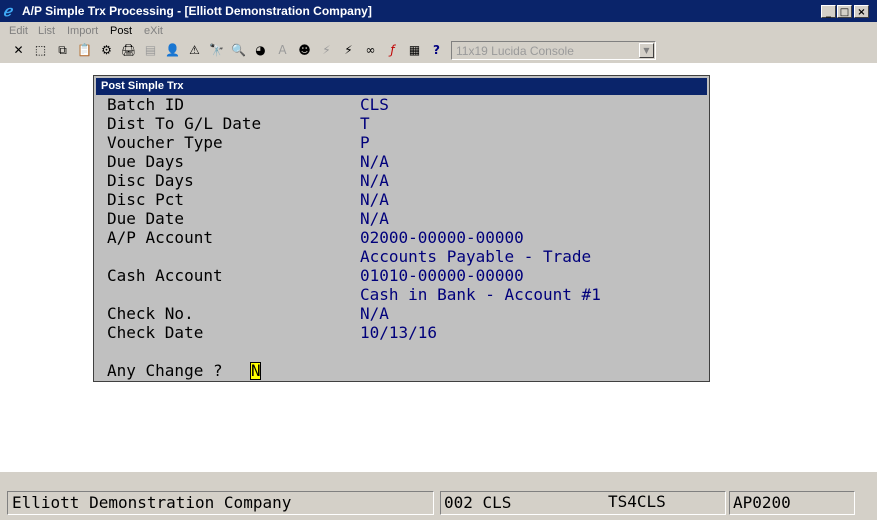 The height and width of the screenshot is (520, 877). I want to click on warning-icon: ⚠, so click(194, 50).